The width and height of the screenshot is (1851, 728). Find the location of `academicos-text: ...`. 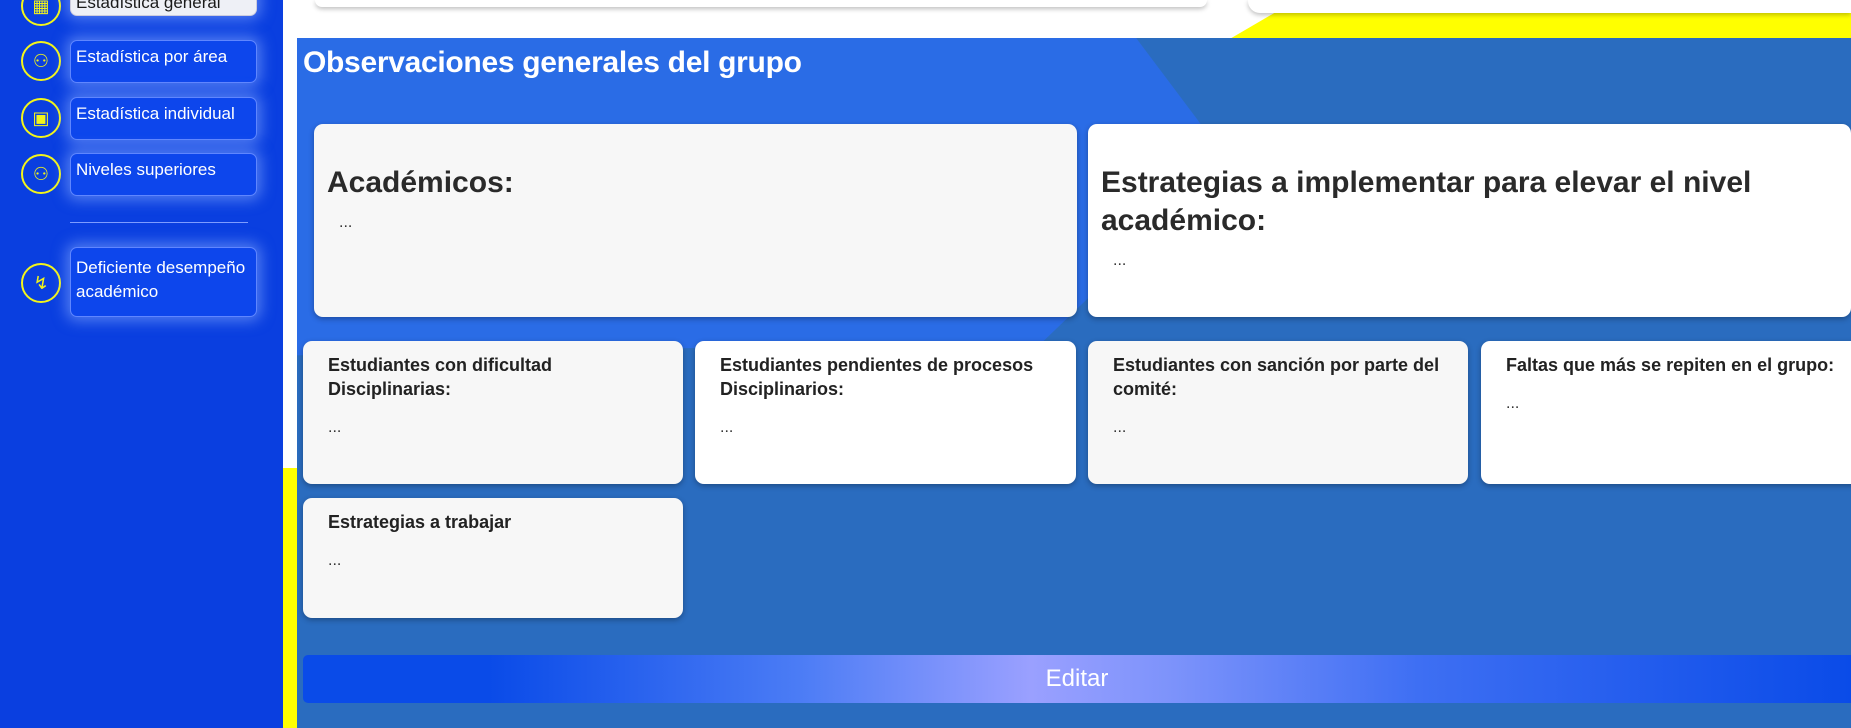

academicos-text: ... is located at coordinates (346, 222).